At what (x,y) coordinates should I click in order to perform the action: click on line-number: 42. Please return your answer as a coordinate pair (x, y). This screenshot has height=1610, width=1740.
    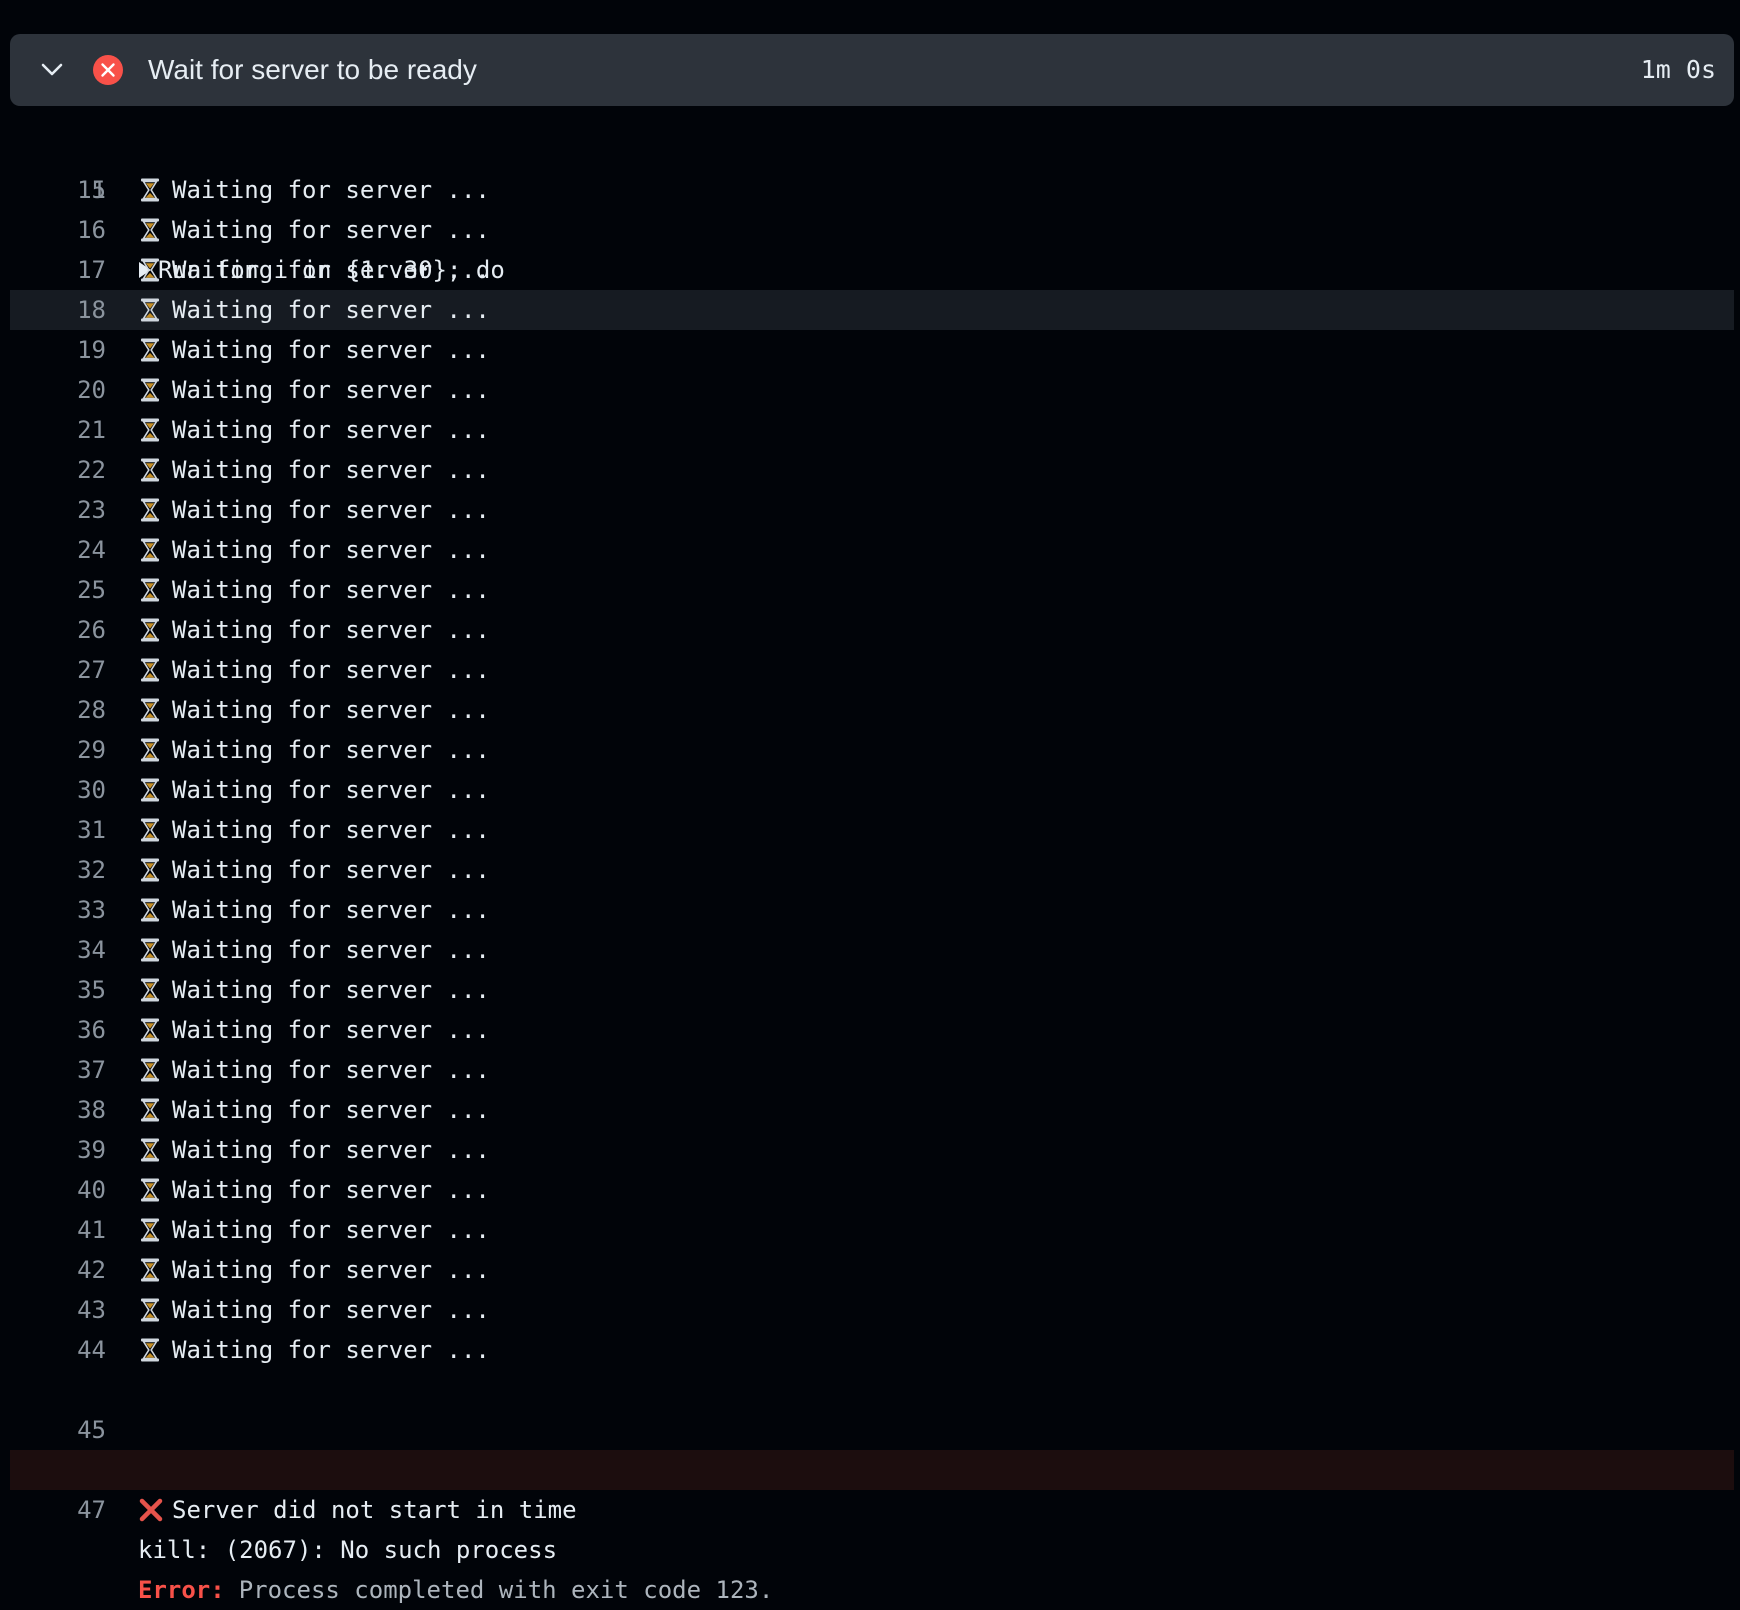
    Looking at the image, I should click on (58, 1270).